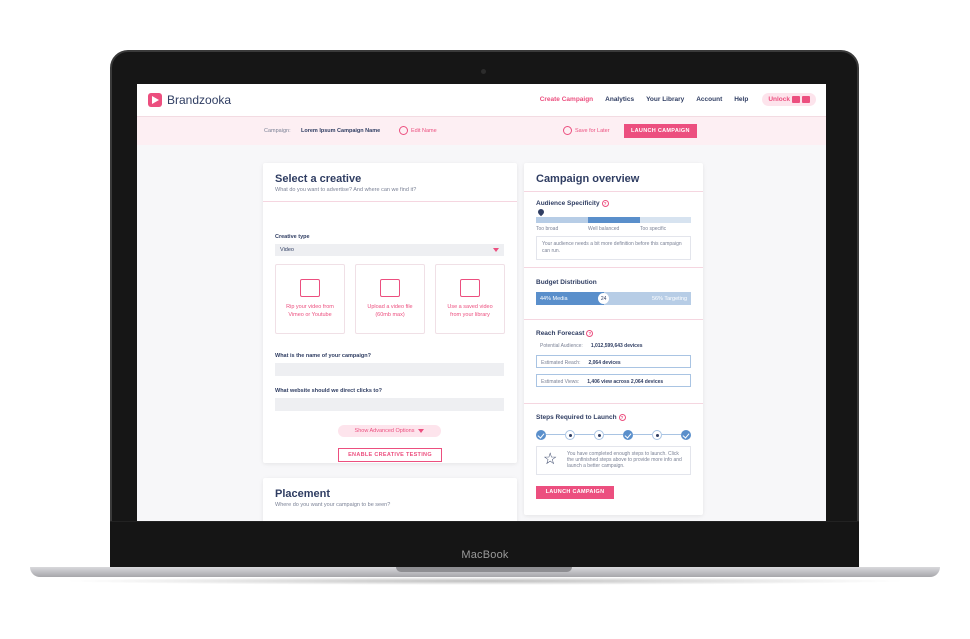  Describe the element at coordinates (669, 299) in the screenshot. I see `budget-targeting-label: 56% Targeting` at that location.